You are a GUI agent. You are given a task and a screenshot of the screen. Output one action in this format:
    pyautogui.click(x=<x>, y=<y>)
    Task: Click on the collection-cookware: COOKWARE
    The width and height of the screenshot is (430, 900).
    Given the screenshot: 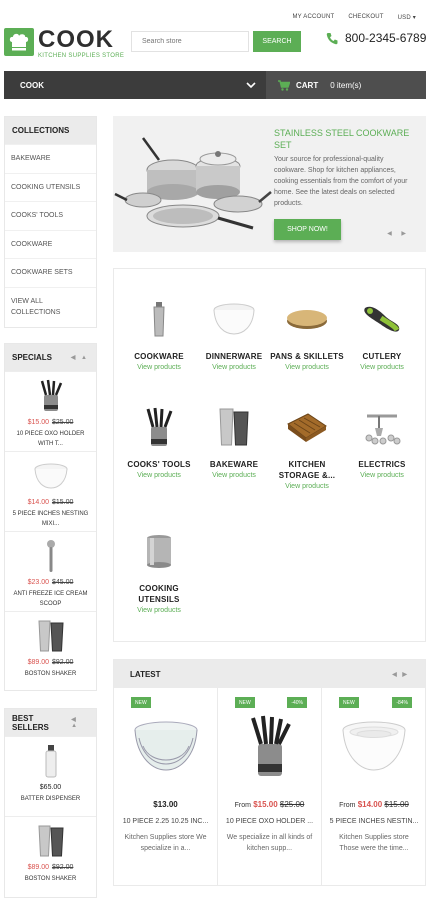 What is the action you would take?
    pyautogui.click(x=50, y=244)
    